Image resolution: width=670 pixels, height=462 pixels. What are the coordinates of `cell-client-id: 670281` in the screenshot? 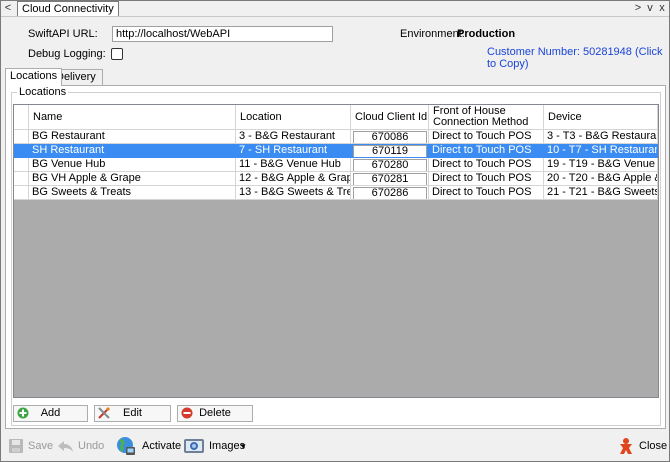 It's located at (390, 179).